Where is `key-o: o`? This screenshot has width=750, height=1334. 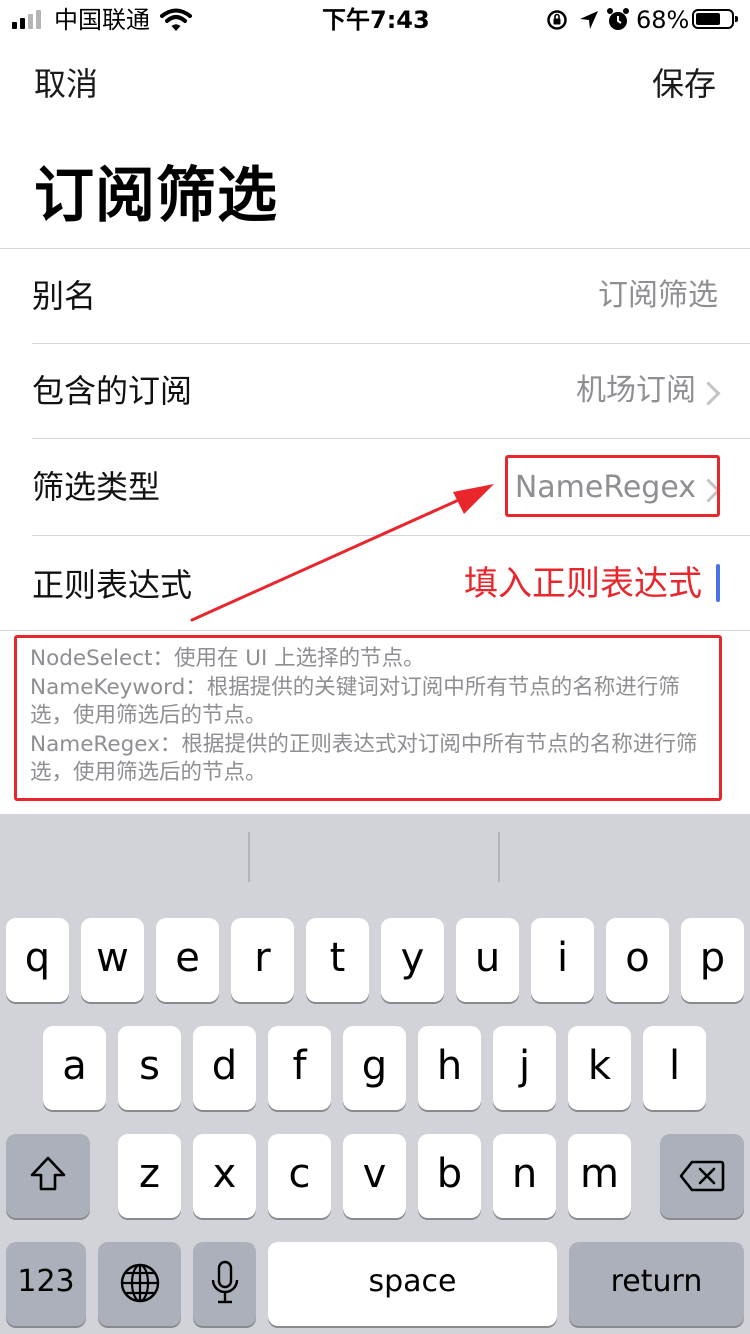 key-o: o is located at coordinates (637, 960).